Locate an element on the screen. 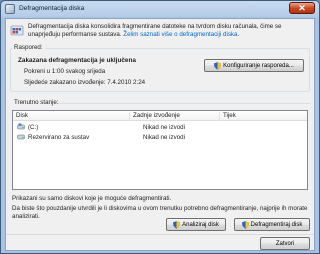  current-state-label: Trenutno stanje: is located at coordinates (36, 102).